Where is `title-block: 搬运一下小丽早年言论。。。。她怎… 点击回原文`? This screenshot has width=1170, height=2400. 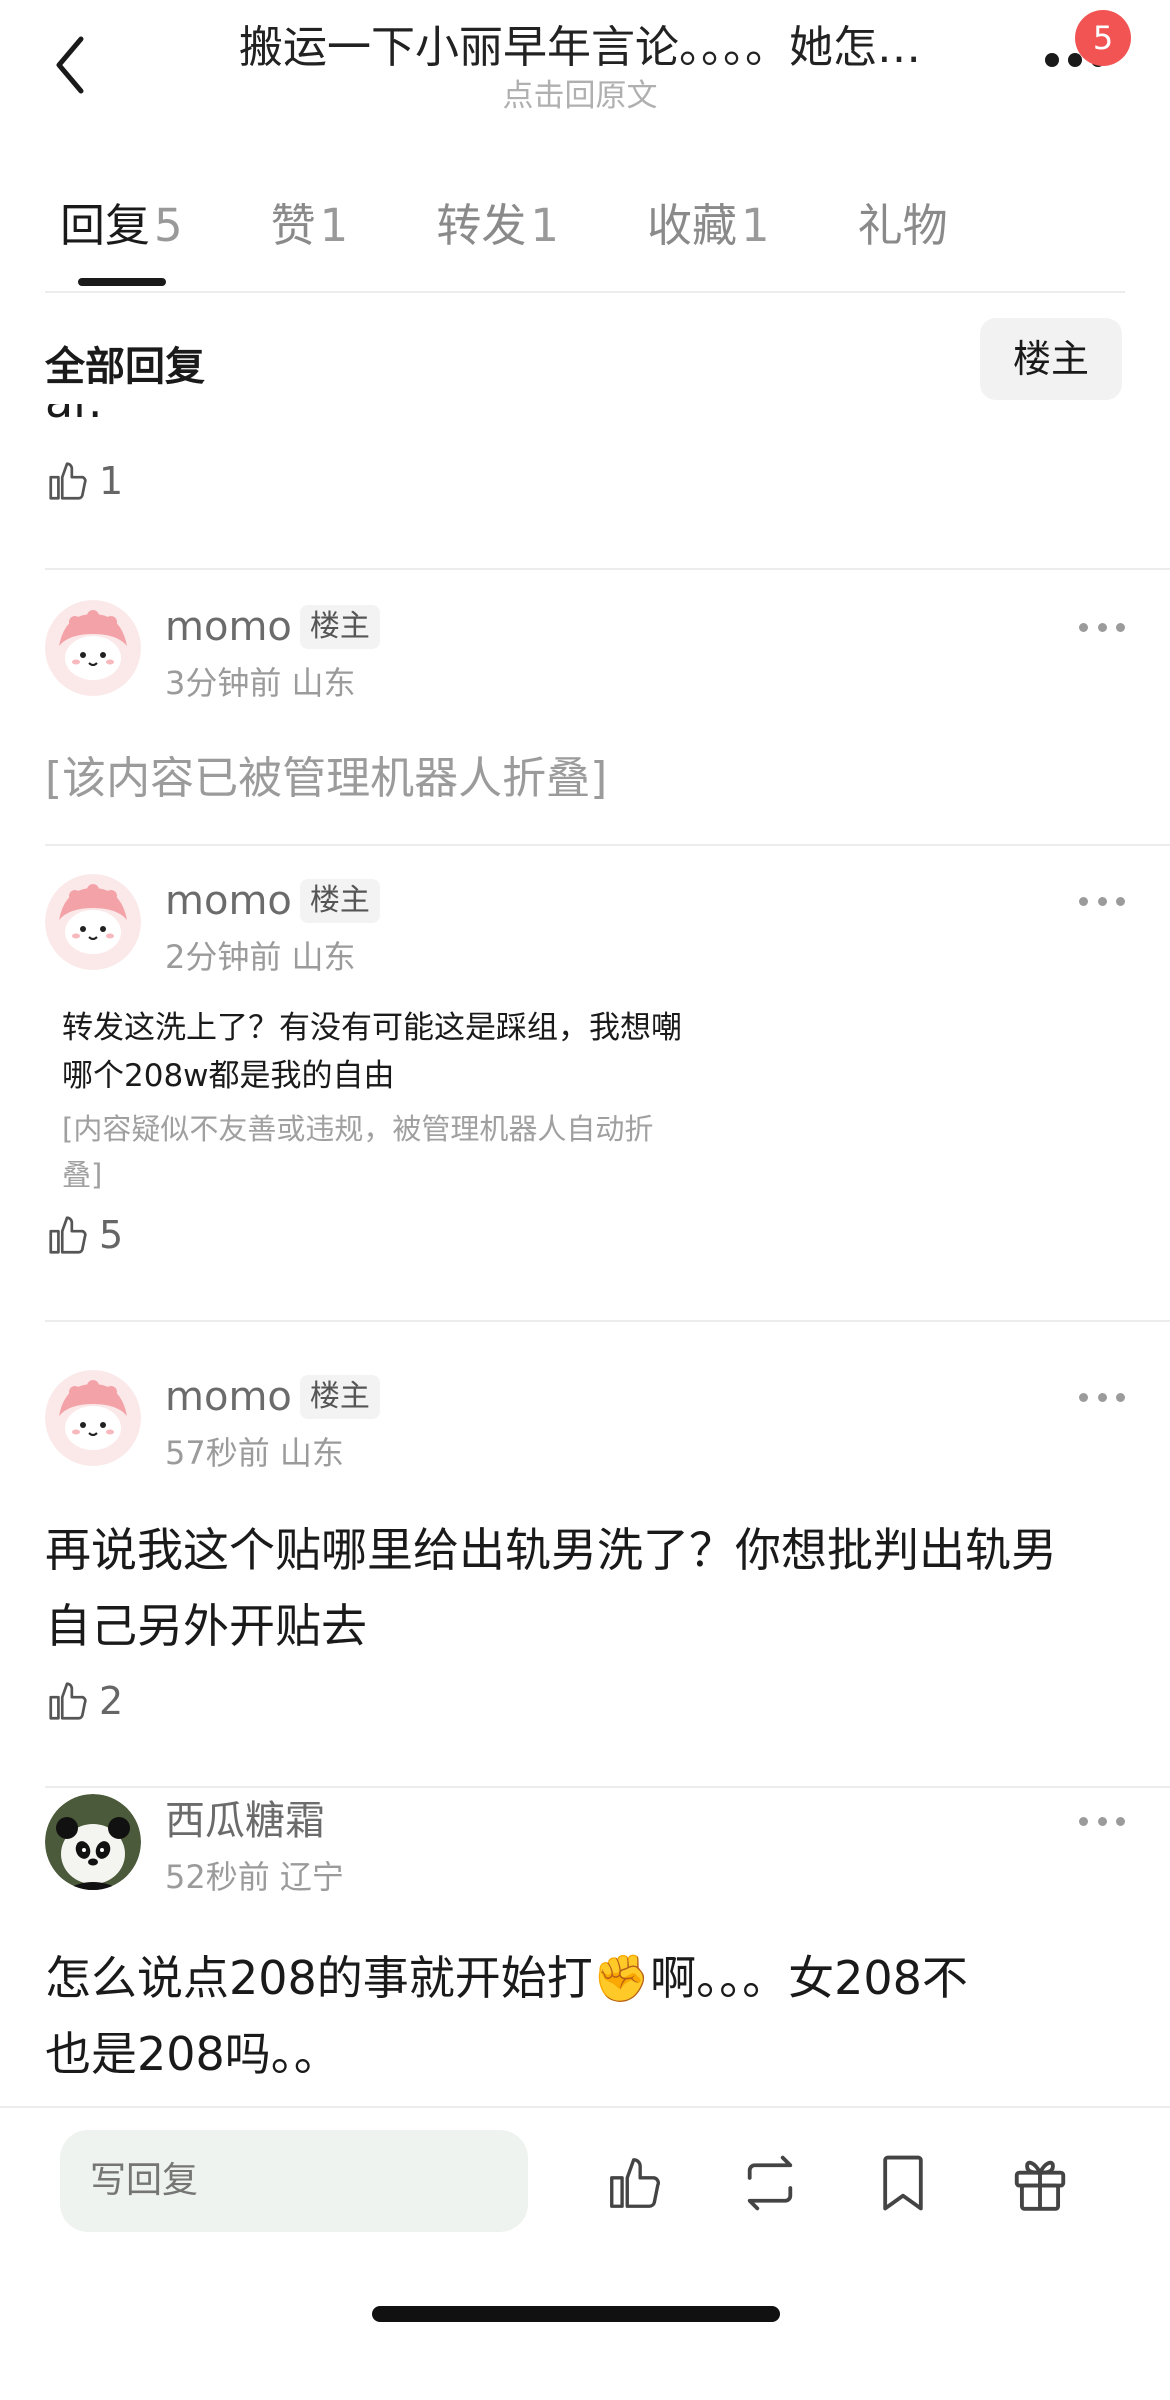 title-block: 搬运一下小丽早年言论。。。。她怎… 点击回原文 is located at coordinates (580, 66).